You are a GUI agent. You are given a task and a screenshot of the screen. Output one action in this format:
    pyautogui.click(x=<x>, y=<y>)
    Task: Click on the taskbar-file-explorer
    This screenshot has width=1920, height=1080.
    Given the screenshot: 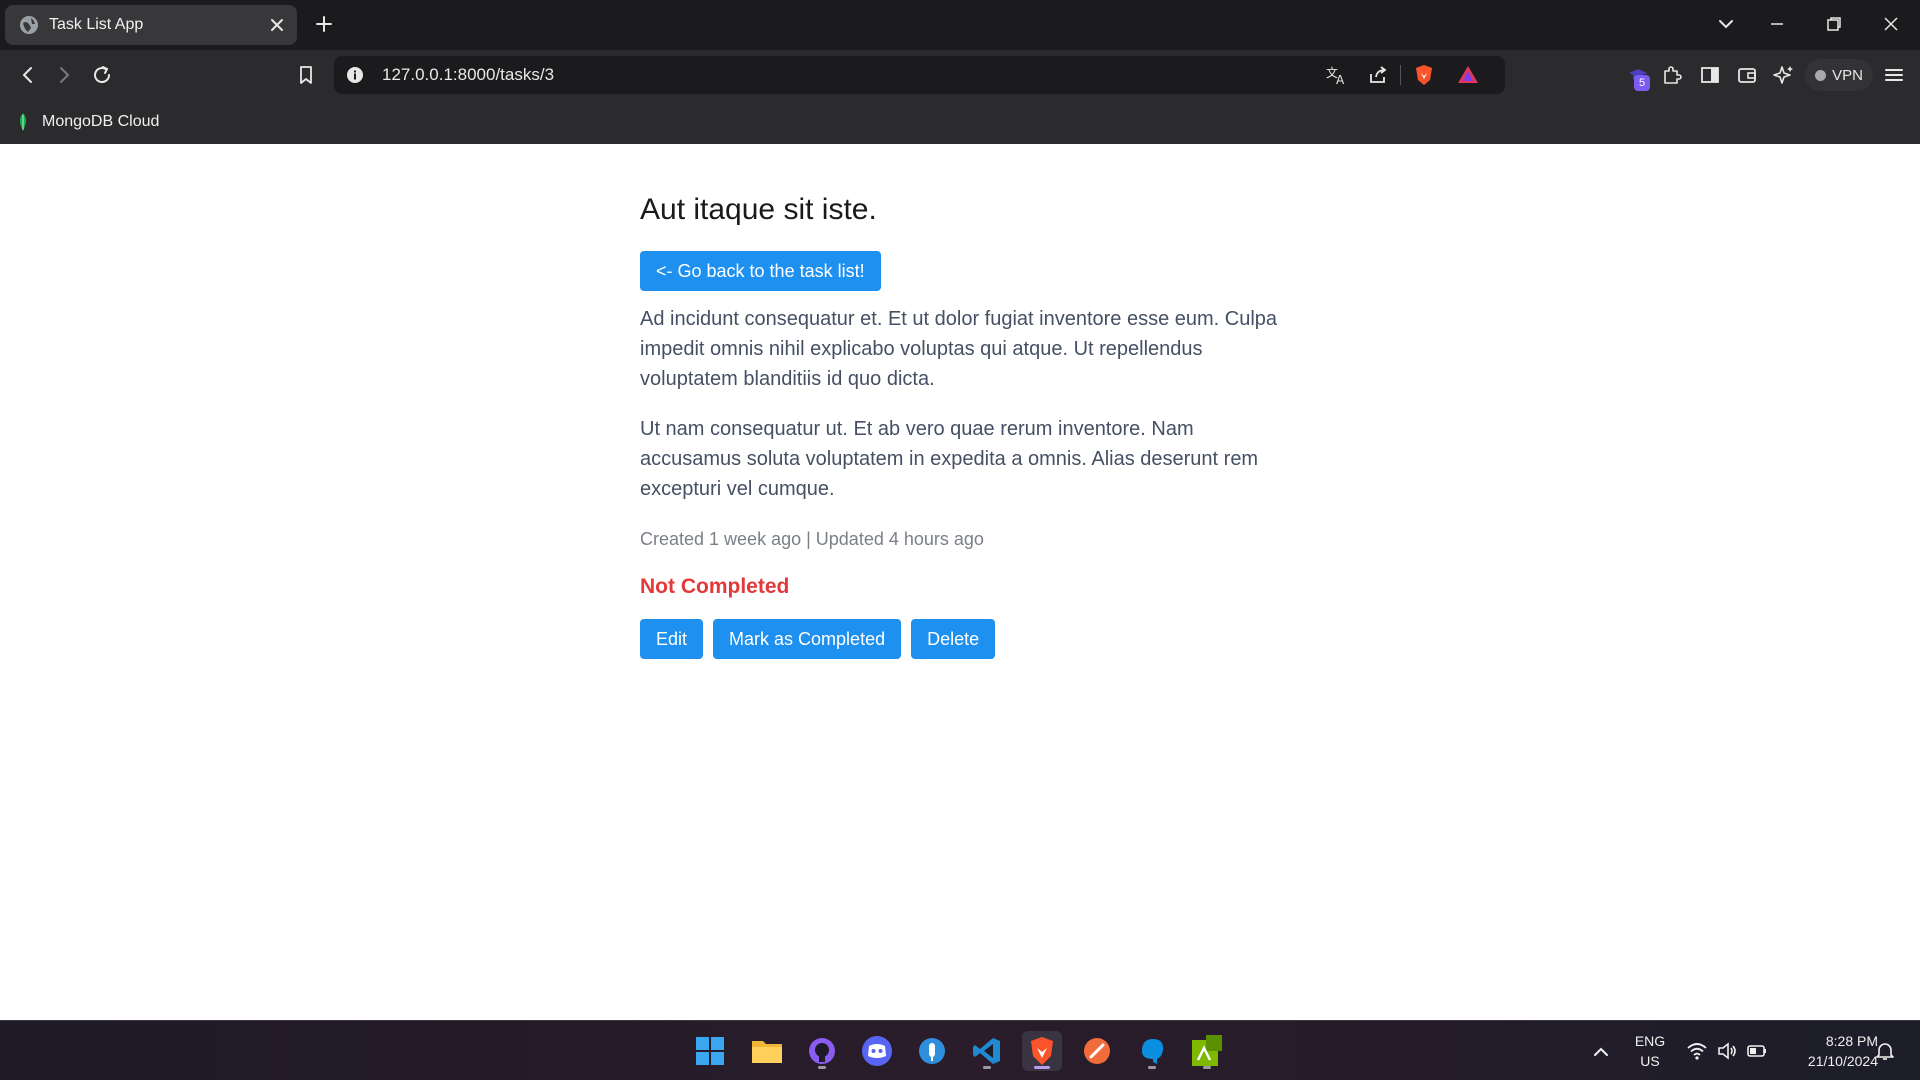 What is the action you would take?
    pyautogui.click(x=767, y=1051)
    